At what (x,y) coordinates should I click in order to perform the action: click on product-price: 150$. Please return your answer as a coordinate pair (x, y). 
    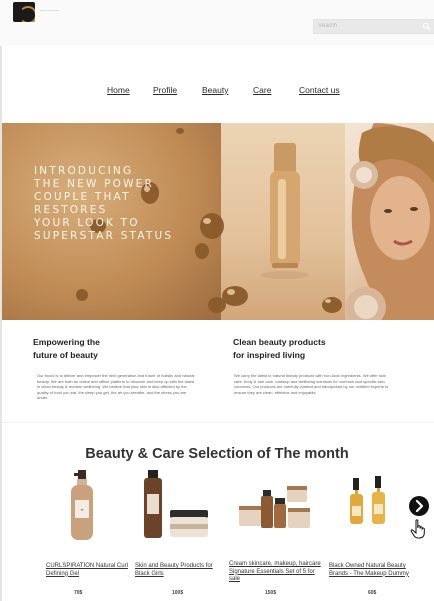
    Looking at the image, I should click on (271, 593).